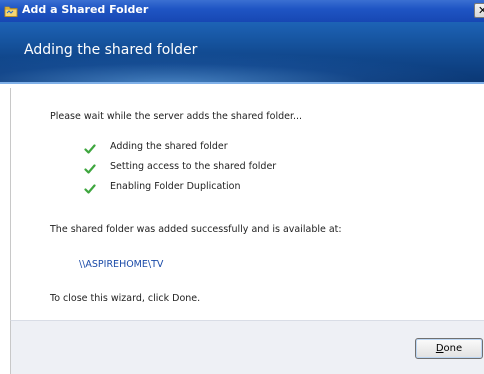  I want to click on step-label: Setting access to the shared folder, so click(193, 166).